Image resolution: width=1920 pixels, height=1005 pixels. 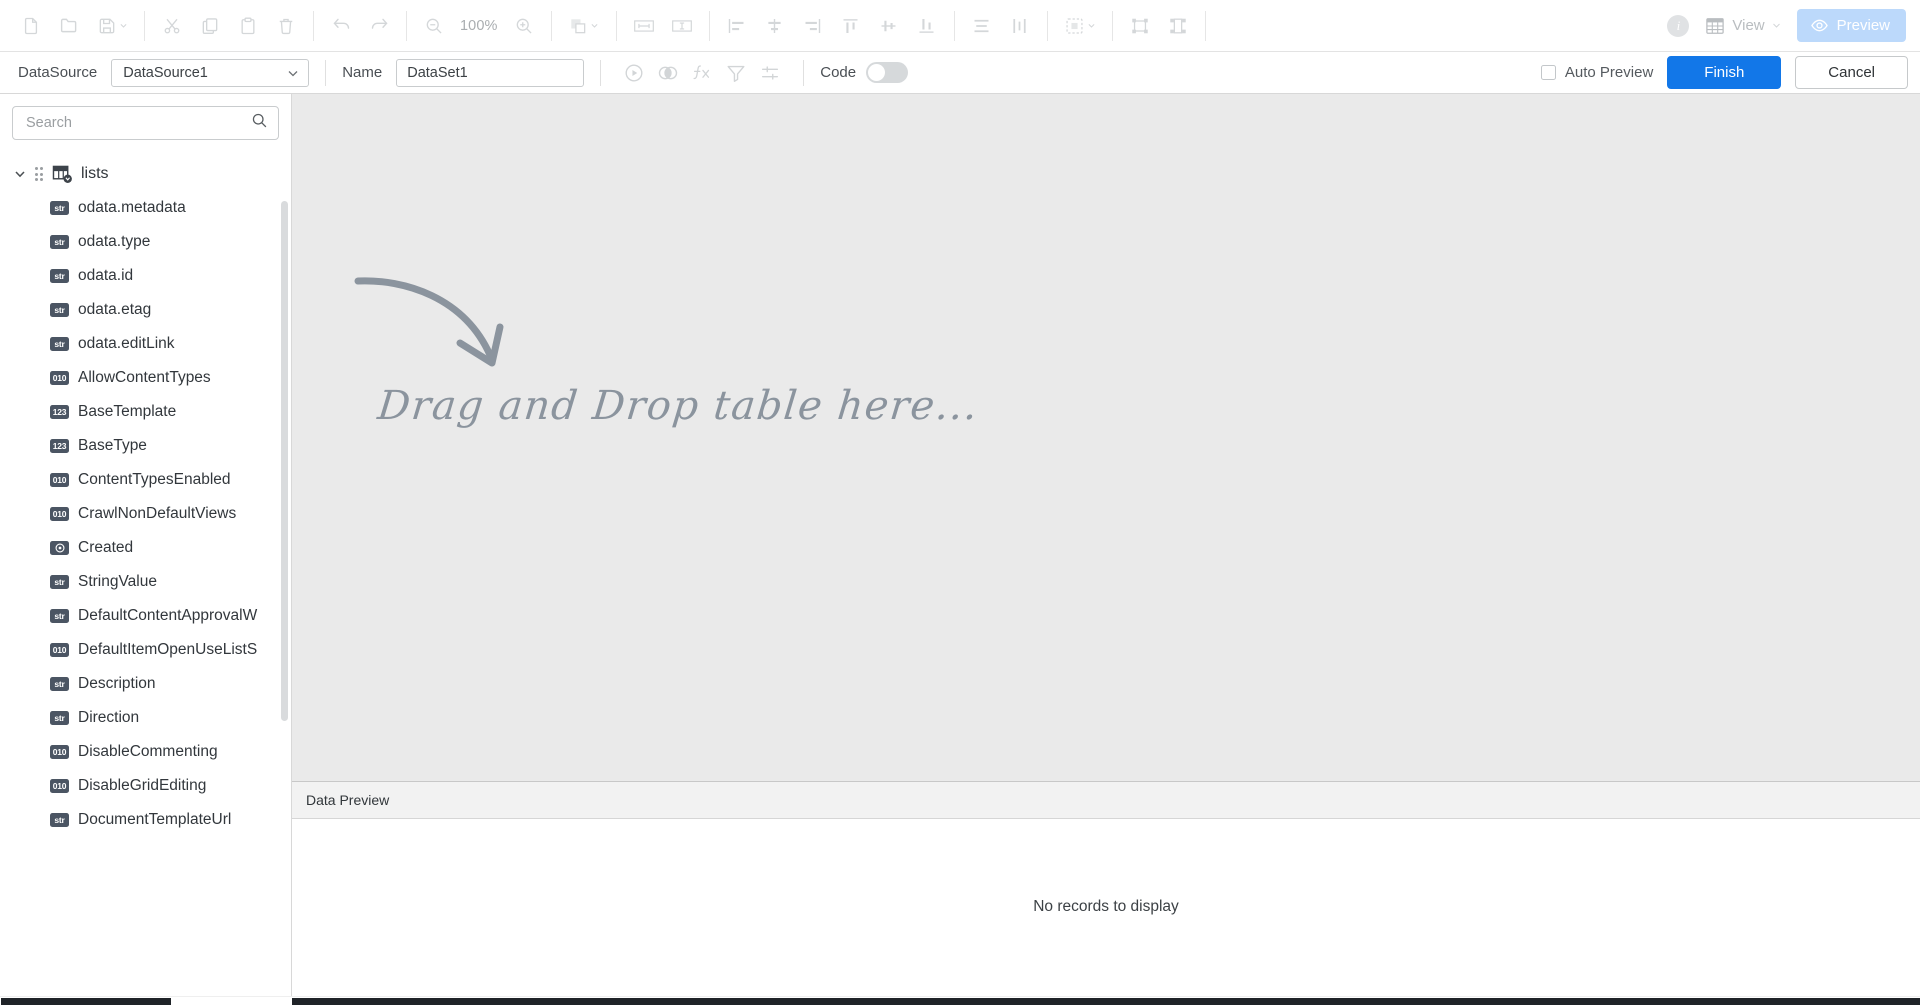 I want to click on info-icon: i, so click(x=1678, y=25).